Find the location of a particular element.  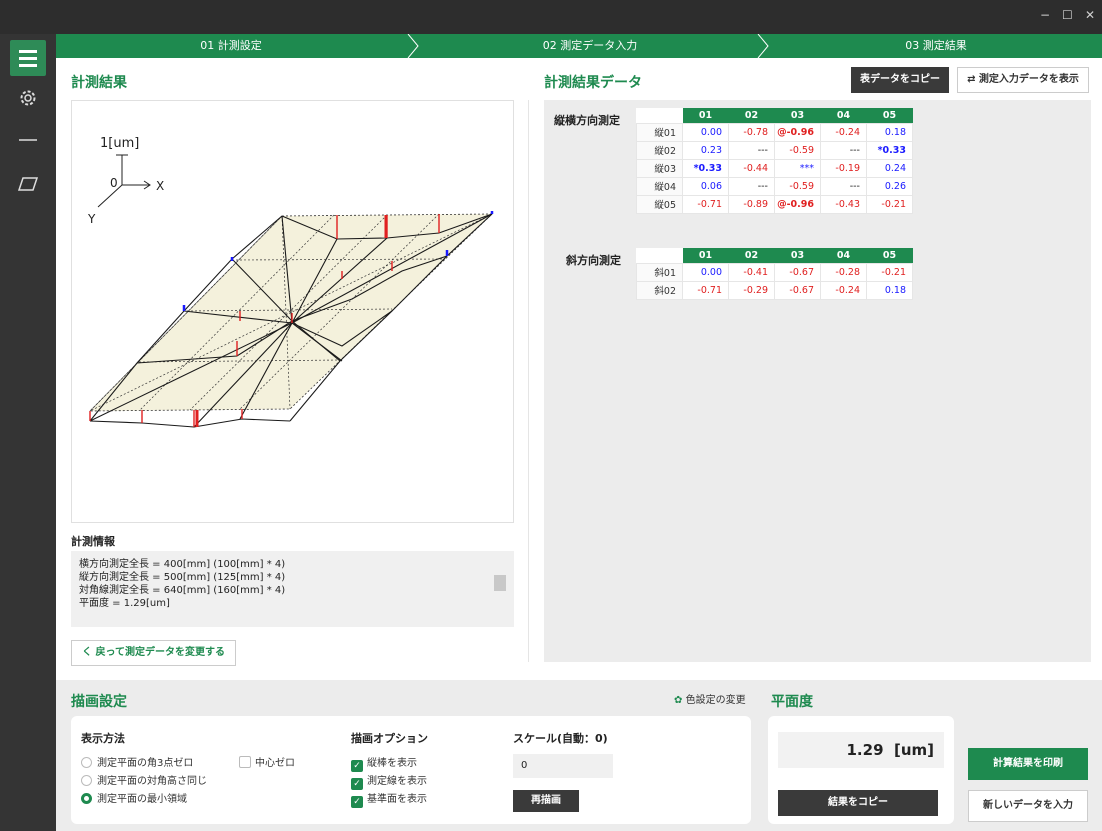

back-edit-data-button: く 戻って測定データを変更する is located at coordinates (153, 653).